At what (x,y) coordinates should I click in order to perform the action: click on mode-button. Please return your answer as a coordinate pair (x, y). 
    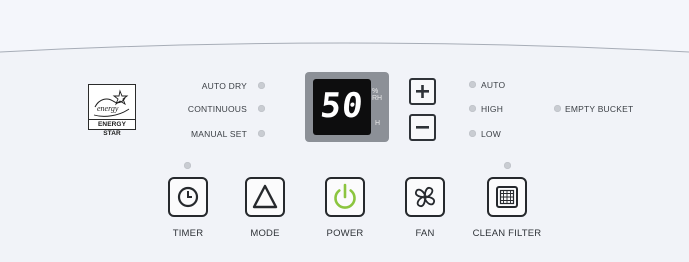
    Looking at the image, I should click on (265, 197).